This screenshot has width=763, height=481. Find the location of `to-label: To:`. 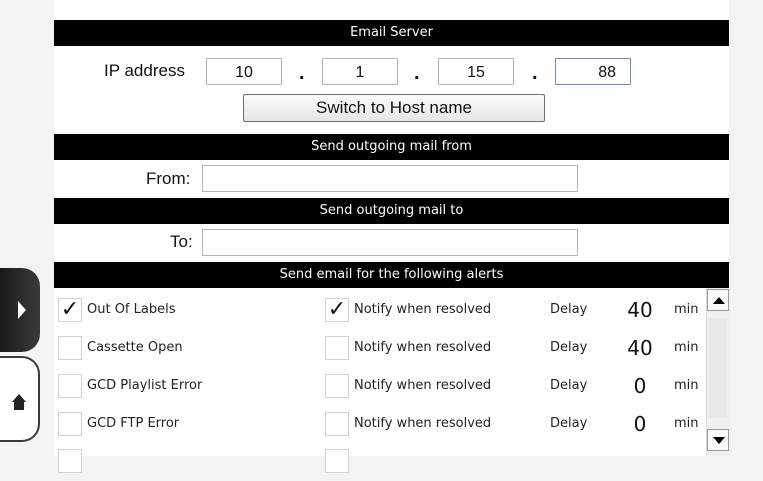

to-label: To: is located at coordinates (181, 241).